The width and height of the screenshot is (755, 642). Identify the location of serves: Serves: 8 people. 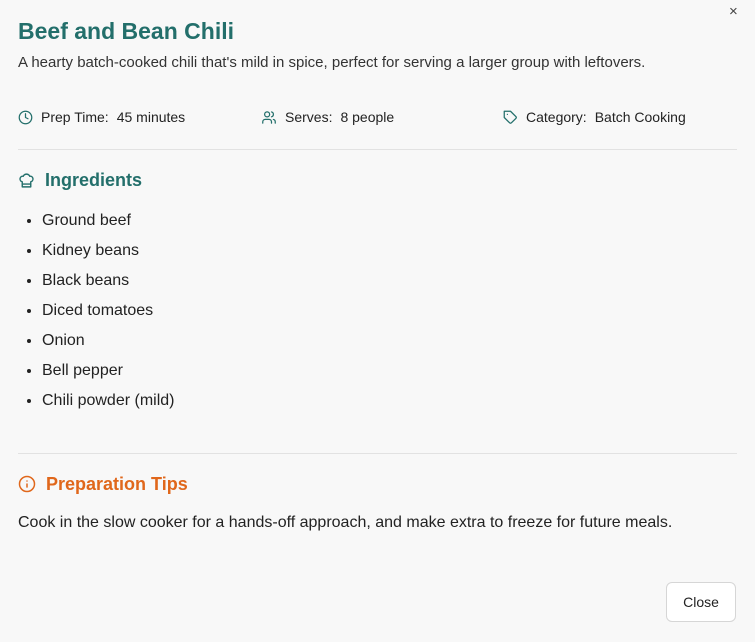
(327, 117).